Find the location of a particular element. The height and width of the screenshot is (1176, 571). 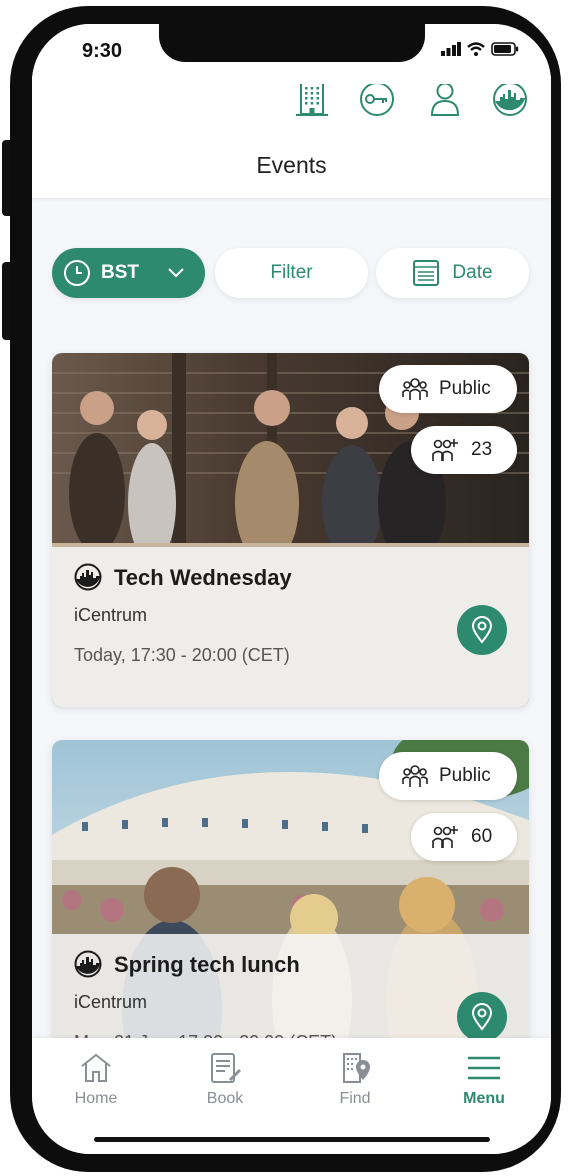

filter-label: Filter is located at coordinates (291, 272).